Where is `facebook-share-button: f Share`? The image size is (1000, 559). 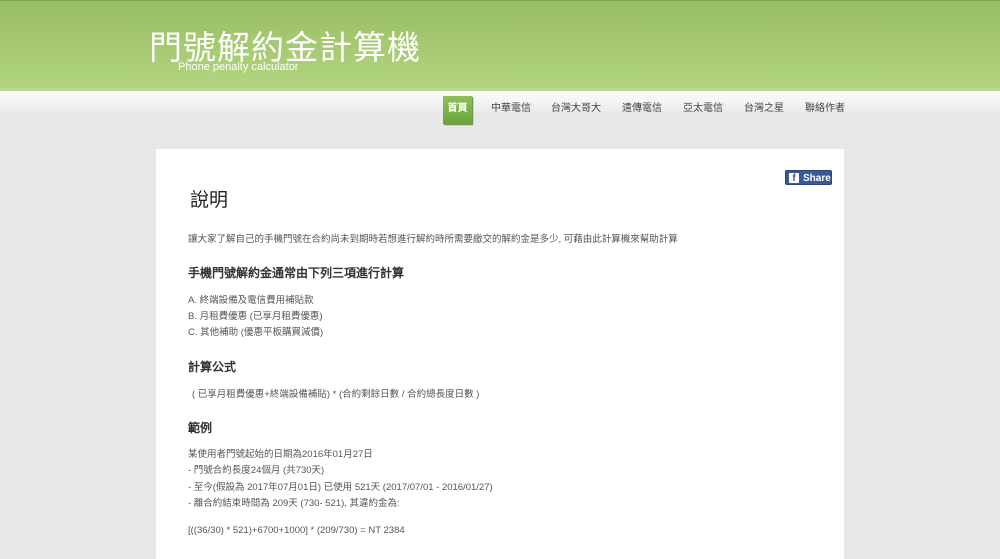
facebook-share-button: f Share is located at coordinates (808, 177).